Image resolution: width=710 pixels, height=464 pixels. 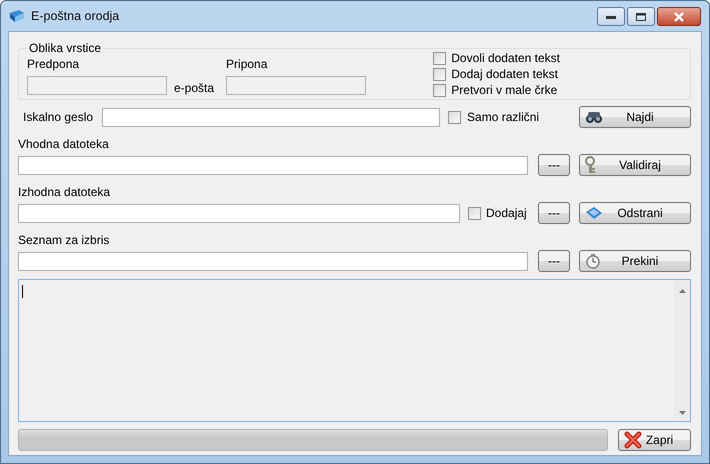 I want to click on search-label: Iskalno geslo, so click(x=58, y=117).